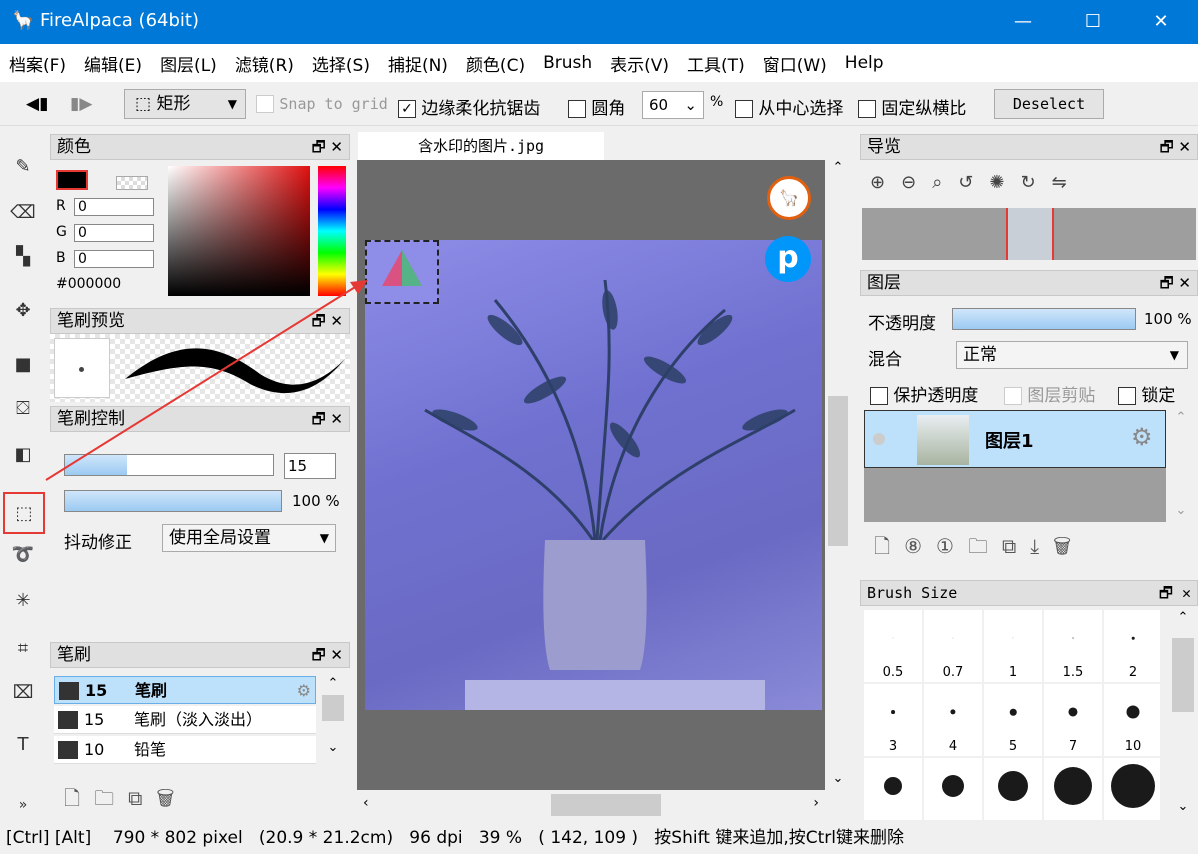  What do you see at coordinates (188, 63) in the screenshot?
I see `menu-layer: 图层(L)` at bounding box center [188, 63].